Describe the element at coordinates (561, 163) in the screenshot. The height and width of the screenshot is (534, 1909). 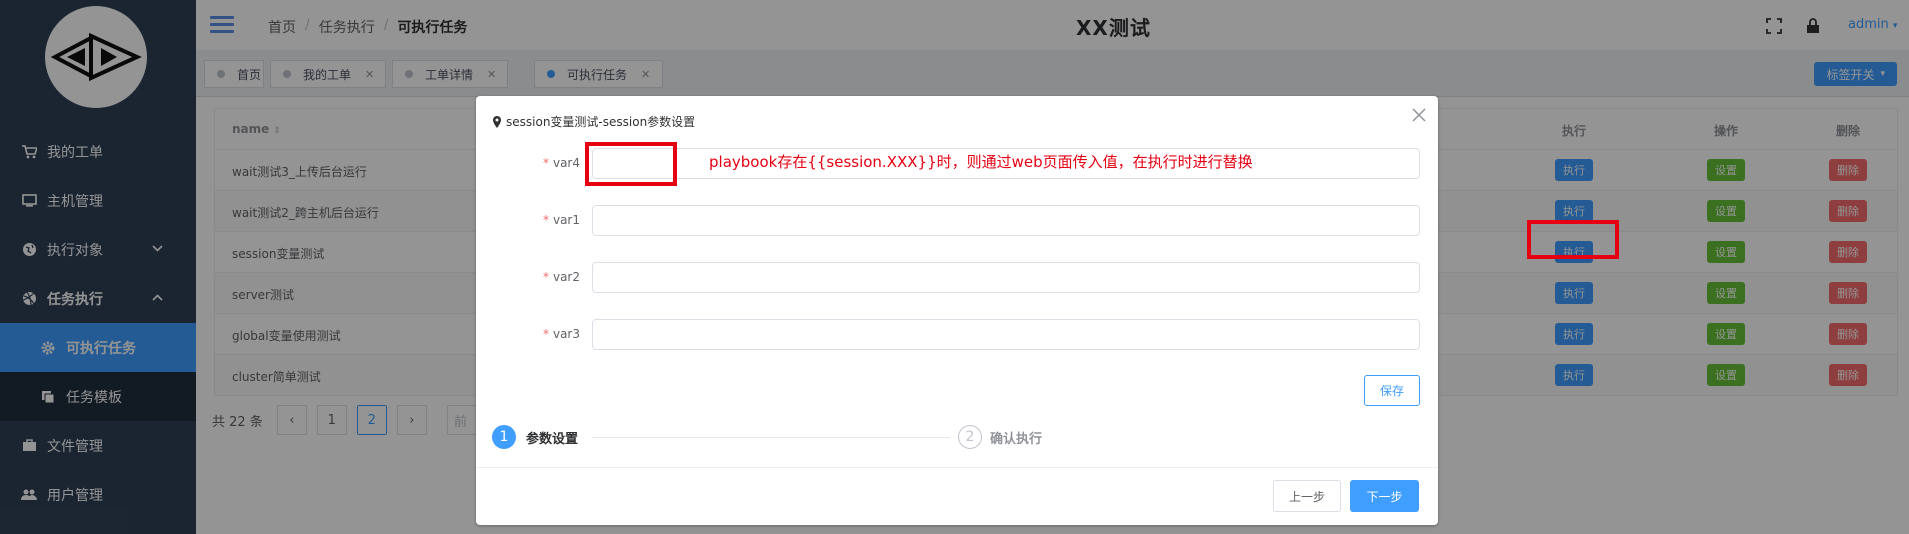
I see `field-label: * var4` at that location.